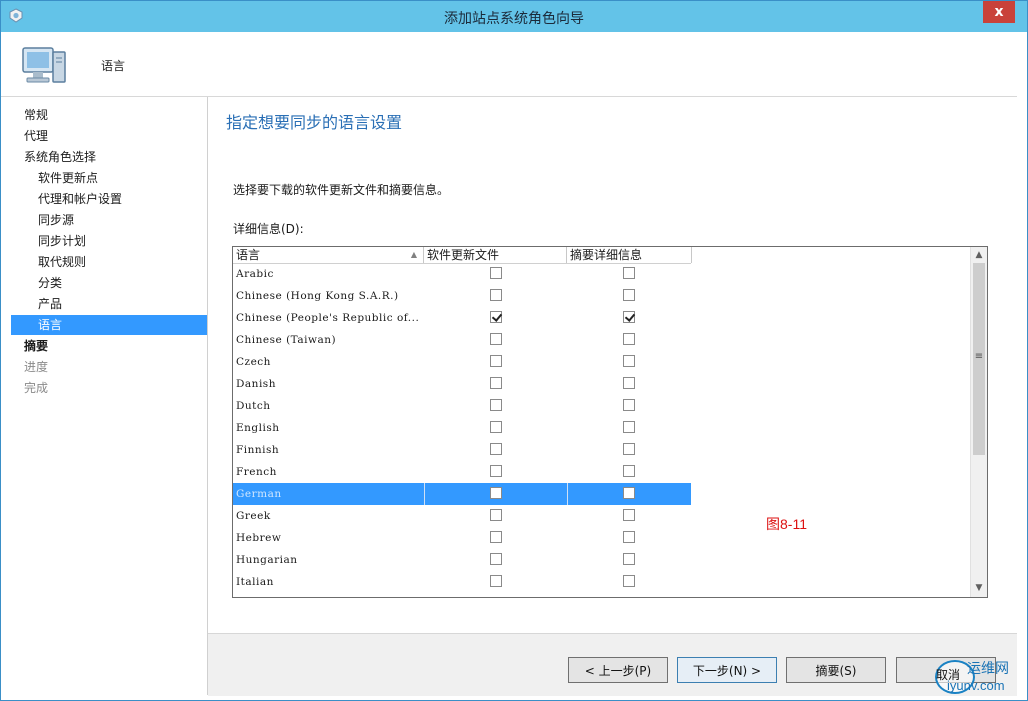 This screenshot has width=1028, height=701. Describe the element at coordinates (495, 255) in the screenshot. I see `column-header-update-files: 软件更新文件` at that location.